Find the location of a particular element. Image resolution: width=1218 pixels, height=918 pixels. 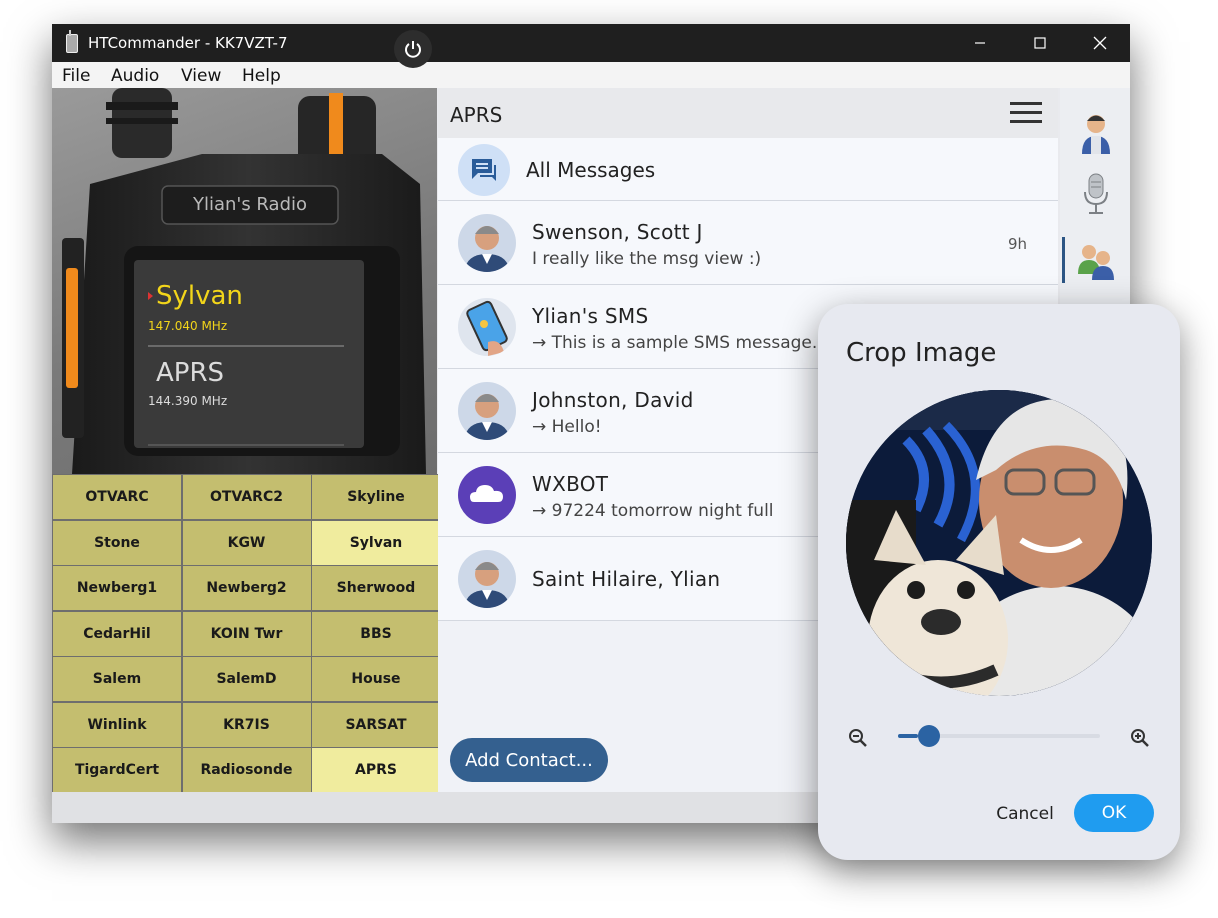

channel-button: OTVARC2 is located at coordinates (246, 497).